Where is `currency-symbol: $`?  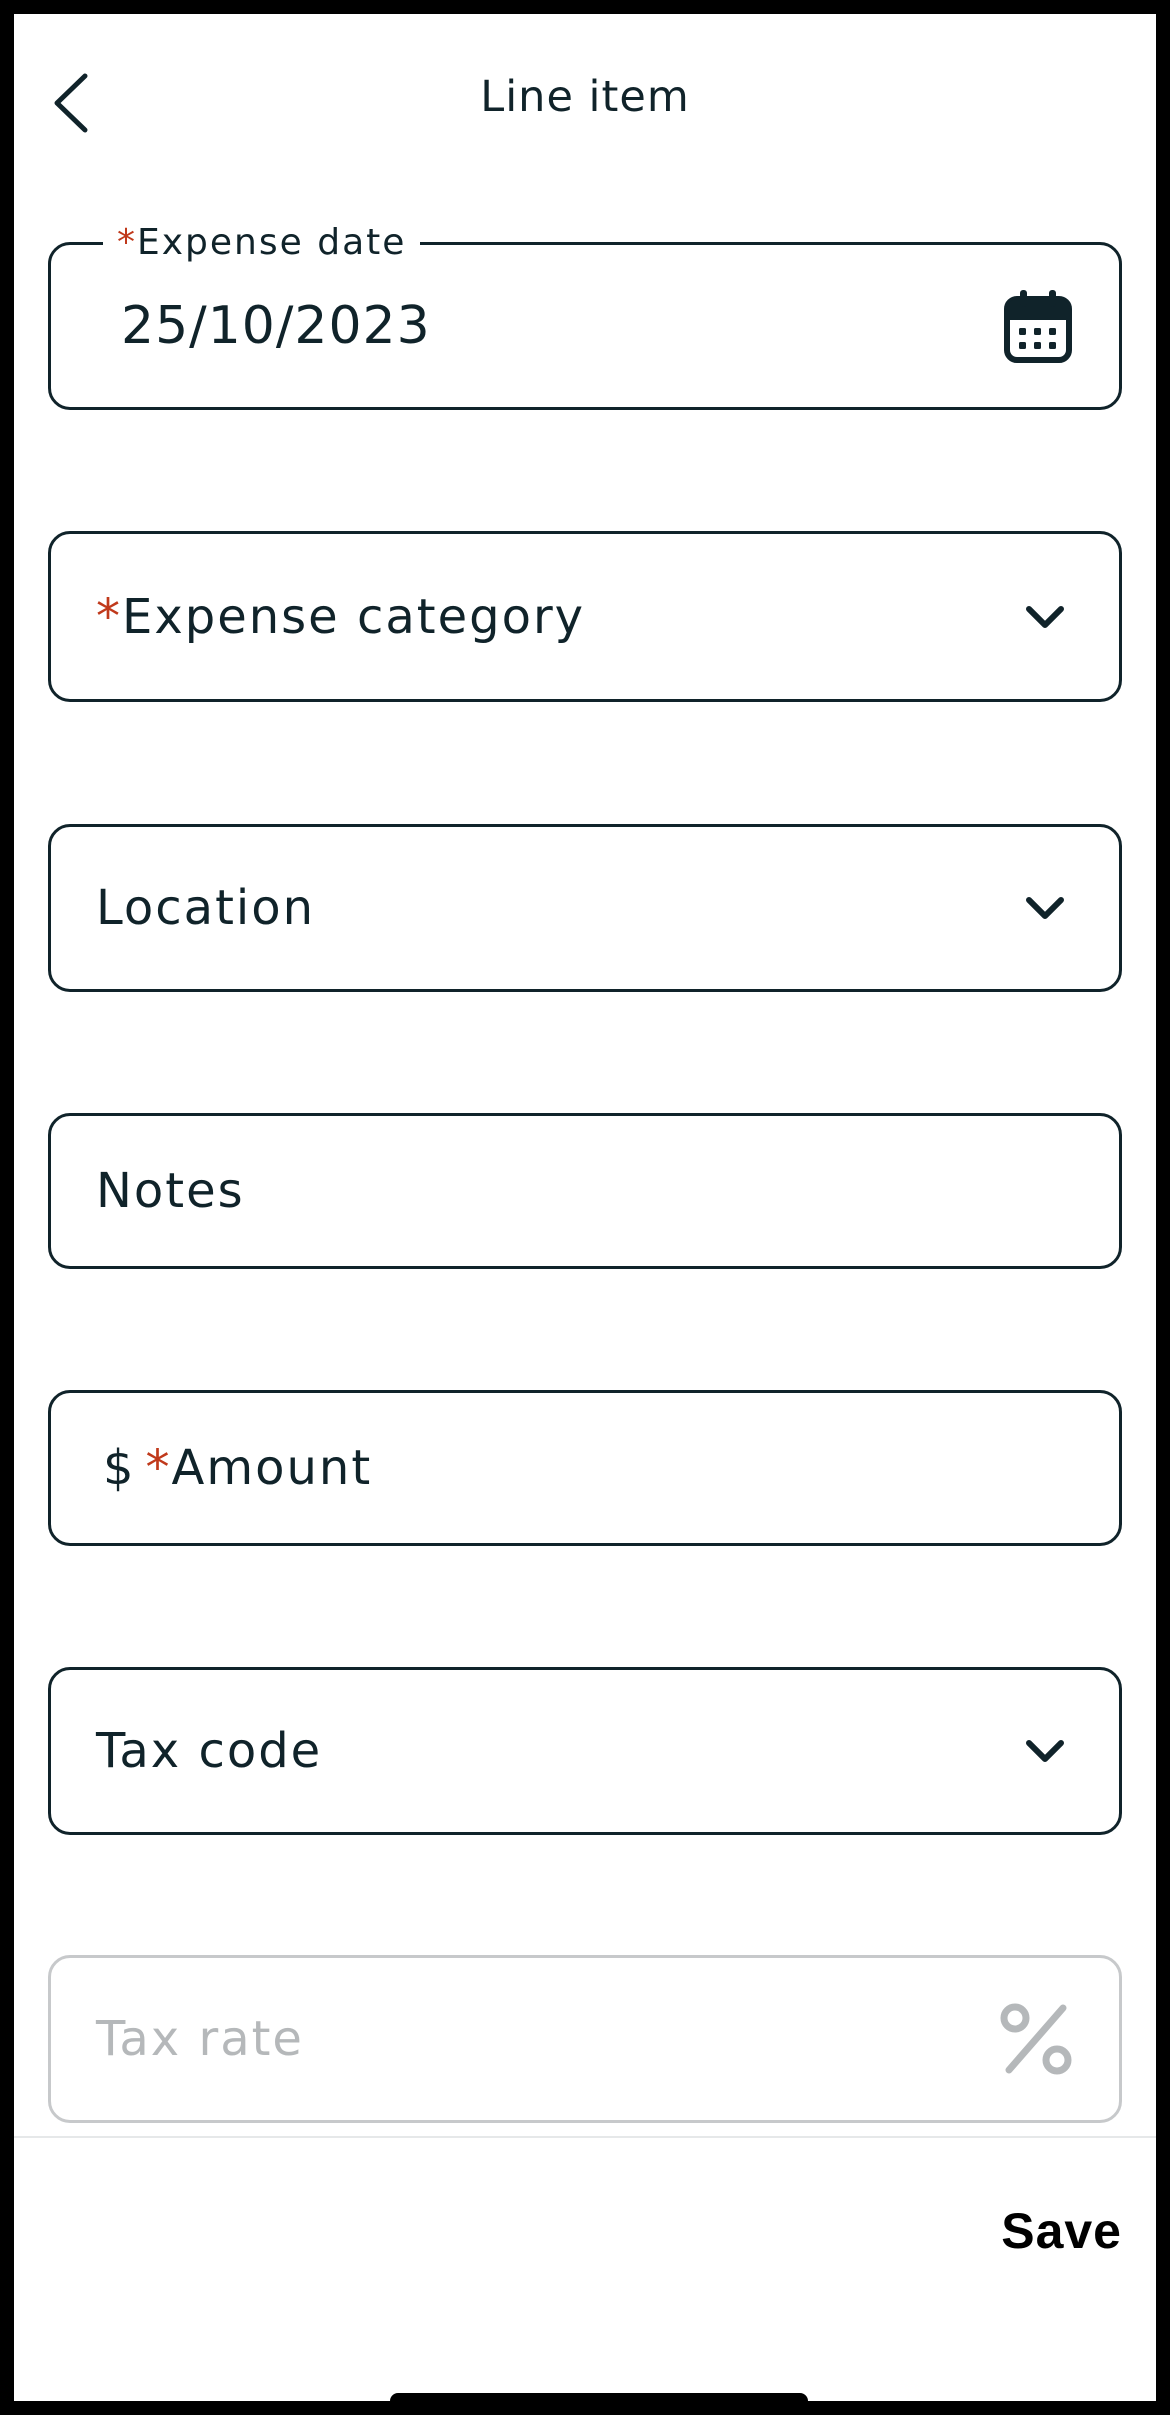
currency-symbol: $ is located at coordinates (119, 1468).